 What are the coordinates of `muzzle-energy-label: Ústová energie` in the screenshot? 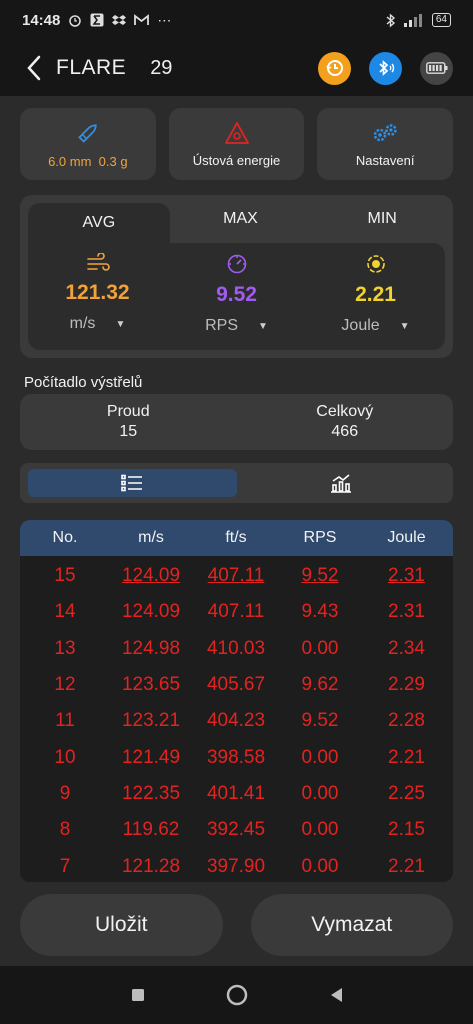 It's located at (236, 160).